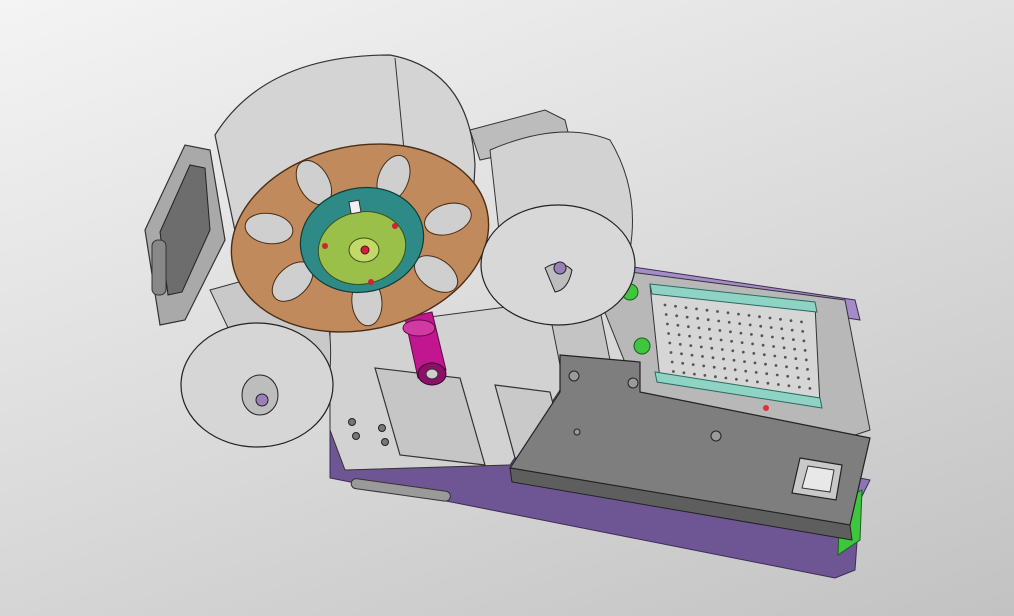 The width and height of the screenshot is (1014, 616). I want to click on hub-pin, so click(365, 250).